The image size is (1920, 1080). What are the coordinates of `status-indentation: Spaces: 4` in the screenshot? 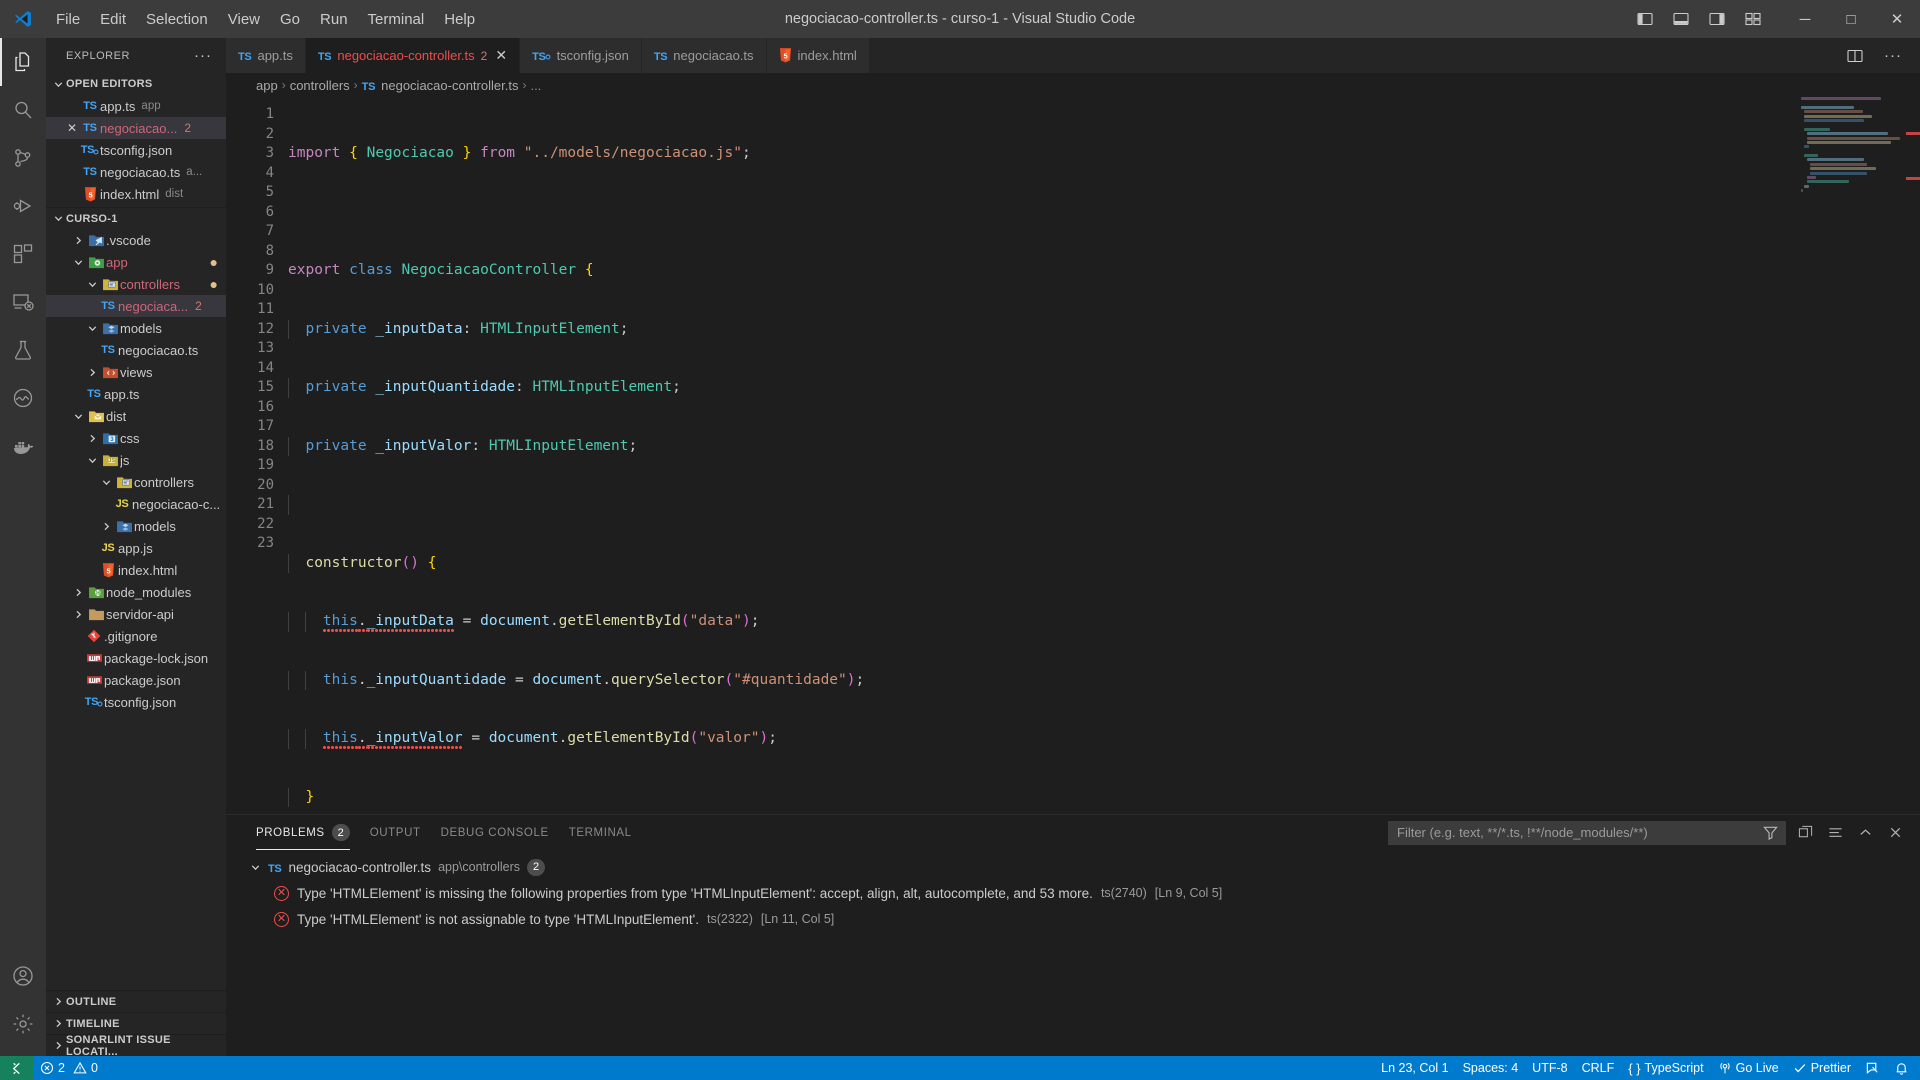 It's located at (1491, 1068).